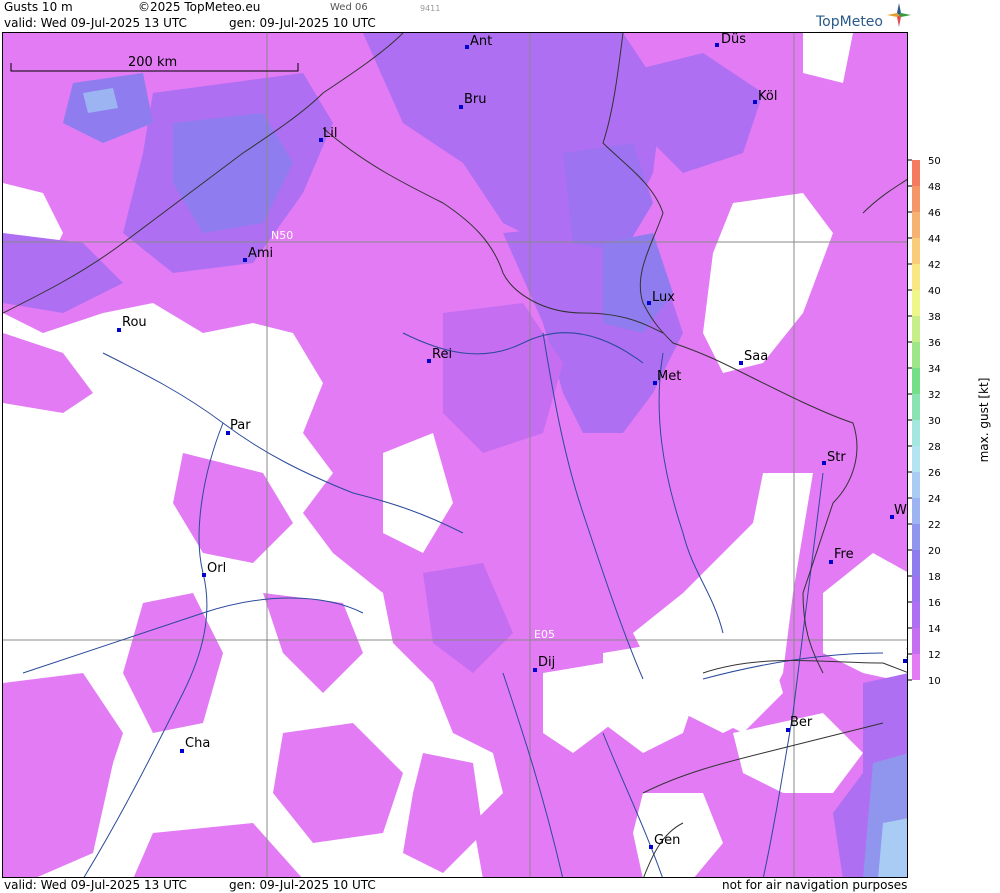  Describe the element at coordinates (934, 603) in the screenshot. I see `legend-tick-label: 16` at that location.